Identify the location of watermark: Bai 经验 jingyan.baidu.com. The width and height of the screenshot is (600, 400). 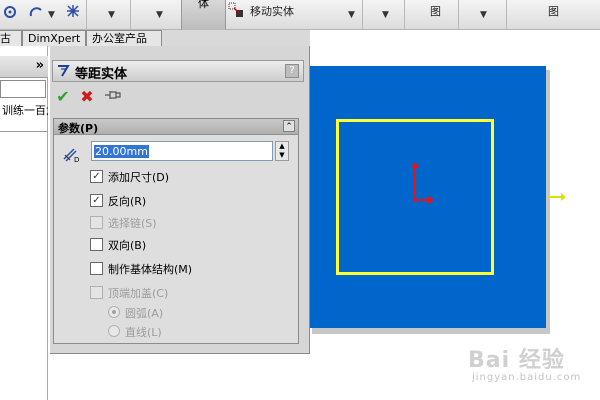
(528, 367).